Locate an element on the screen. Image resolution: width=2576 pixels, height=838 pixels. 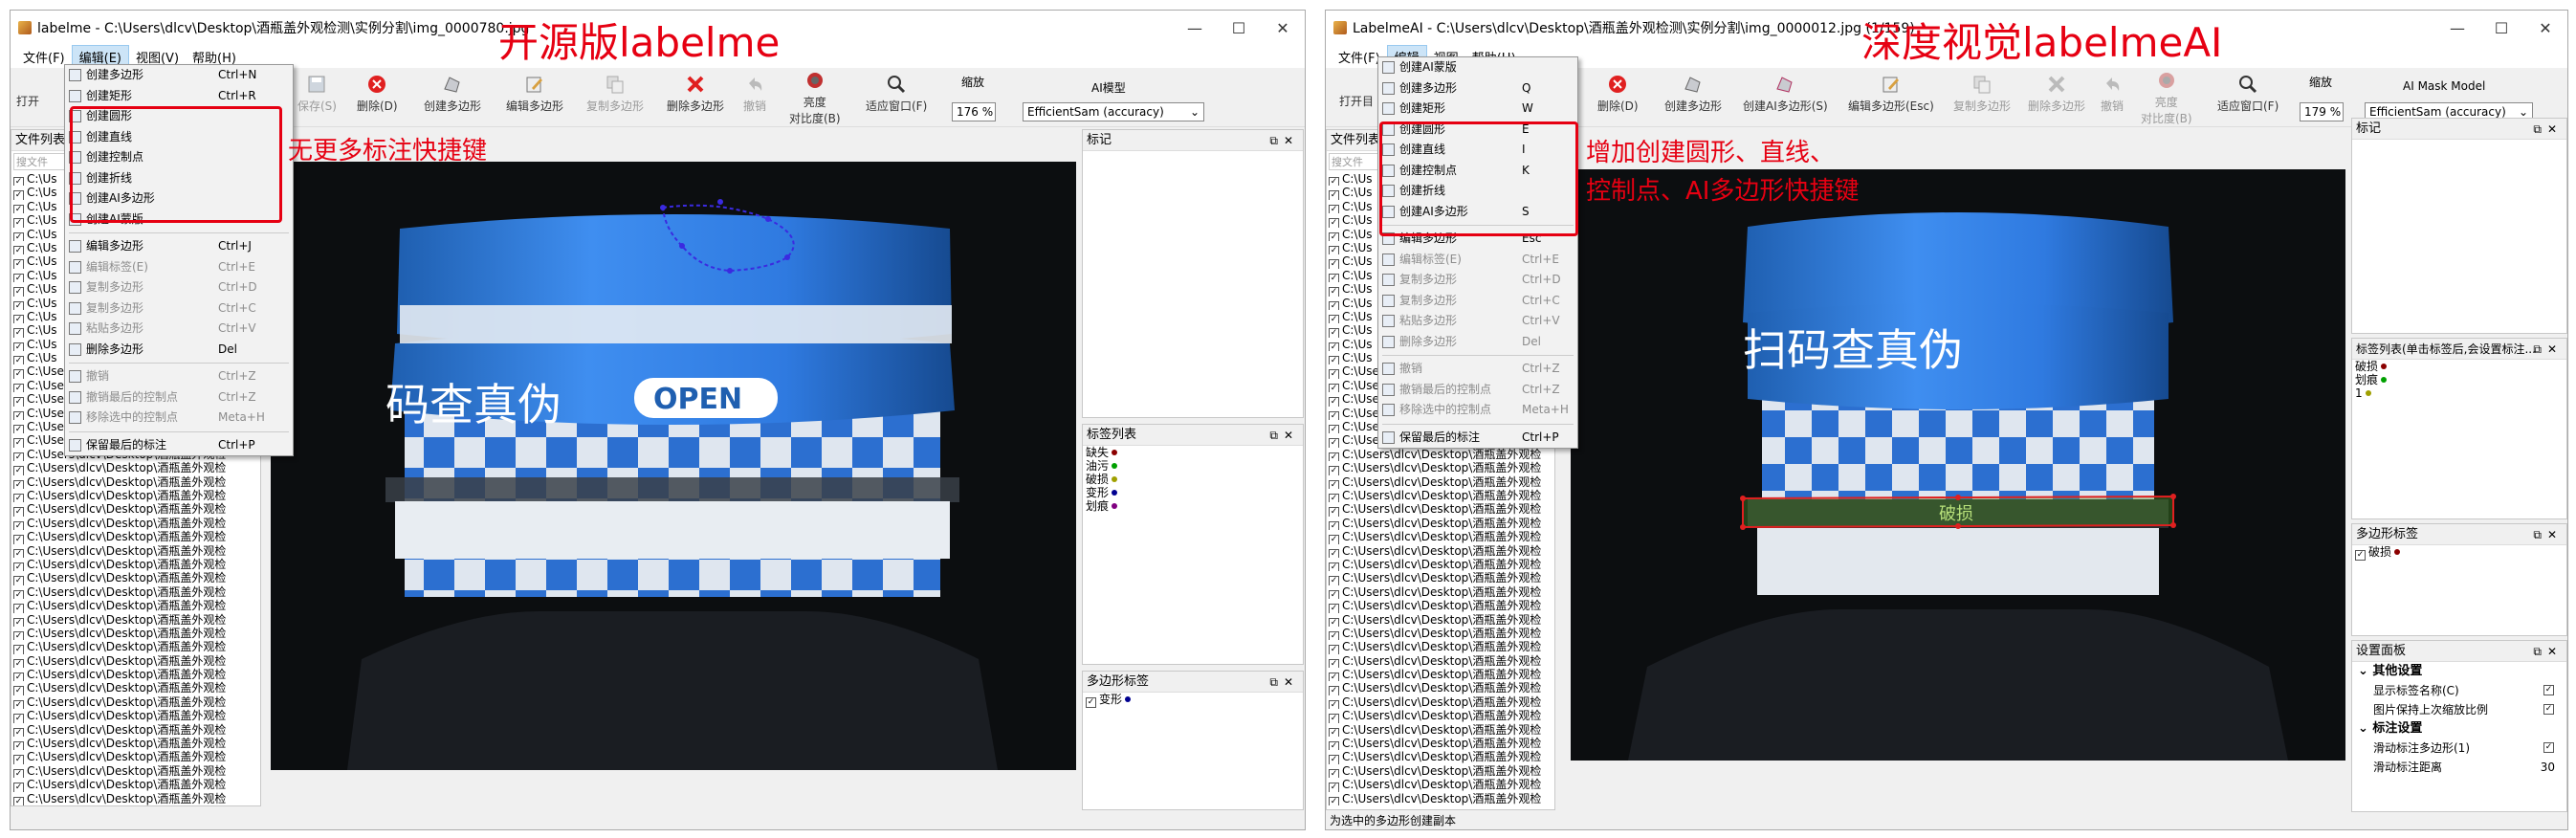
label-item: 缺失 is located at coordinates (1193, 452).